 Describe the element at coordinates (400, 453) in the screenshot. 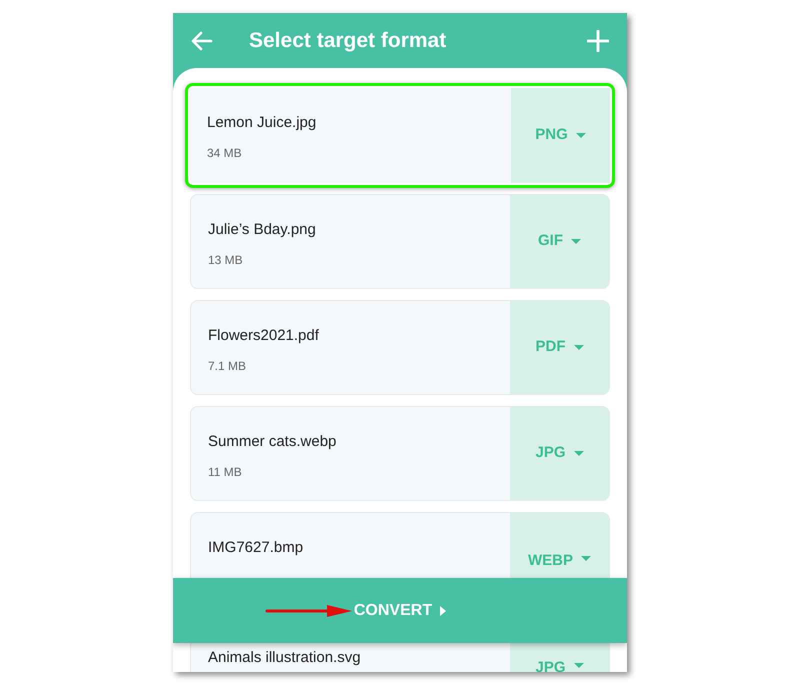

I see `file-card: Summer cats.webp 11 MB JPG` at that location.